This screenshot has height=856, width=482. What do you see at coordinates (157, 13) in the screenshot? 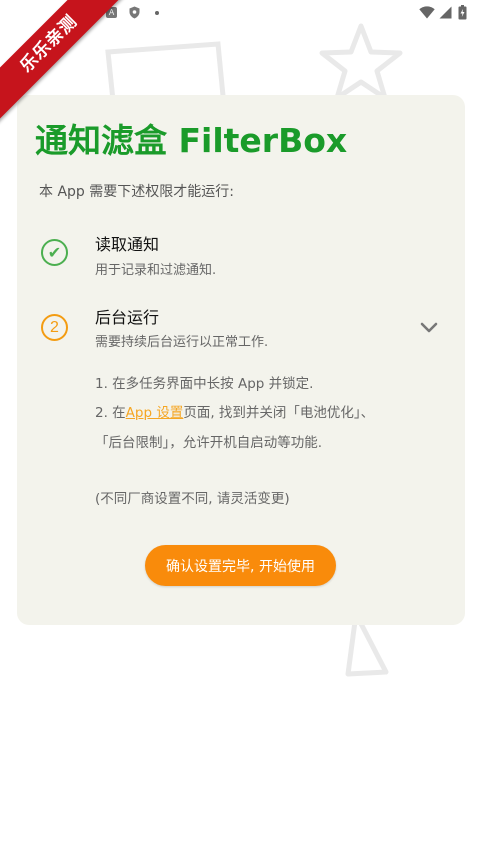
I see `dot-notification-icon` at bounding box center [157, 13].